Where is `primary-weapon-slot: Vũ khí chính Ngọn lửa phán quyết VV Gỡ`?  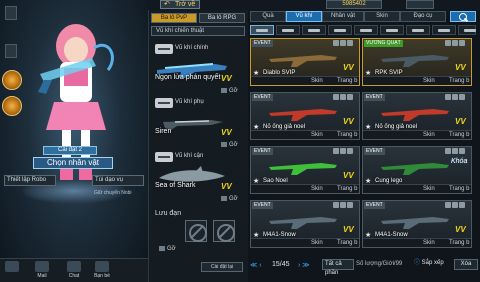 primary-weapon-slot: Vũ khí chính Ngọn lửa phán quyết VV Gỡ is located at coordinates (199, 70).